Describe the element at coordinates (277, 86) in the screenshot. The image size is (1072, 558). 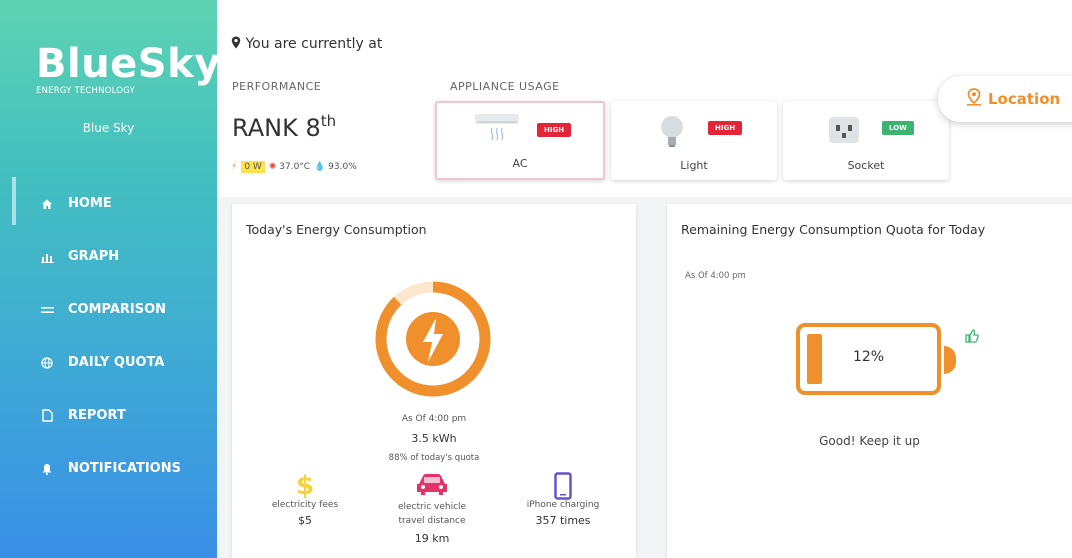
I see `performance-label: PERFORMANCE` at that location.